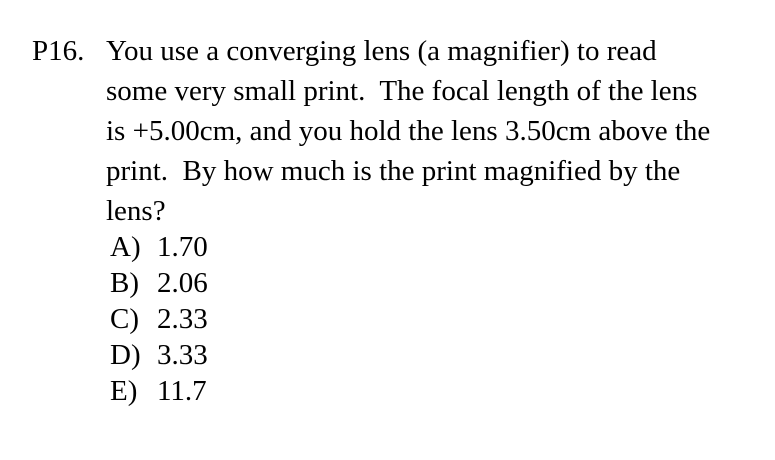 The height and width of the screenshot is (460, 775). I want to click on question-line: lens?, so click(136, 211).